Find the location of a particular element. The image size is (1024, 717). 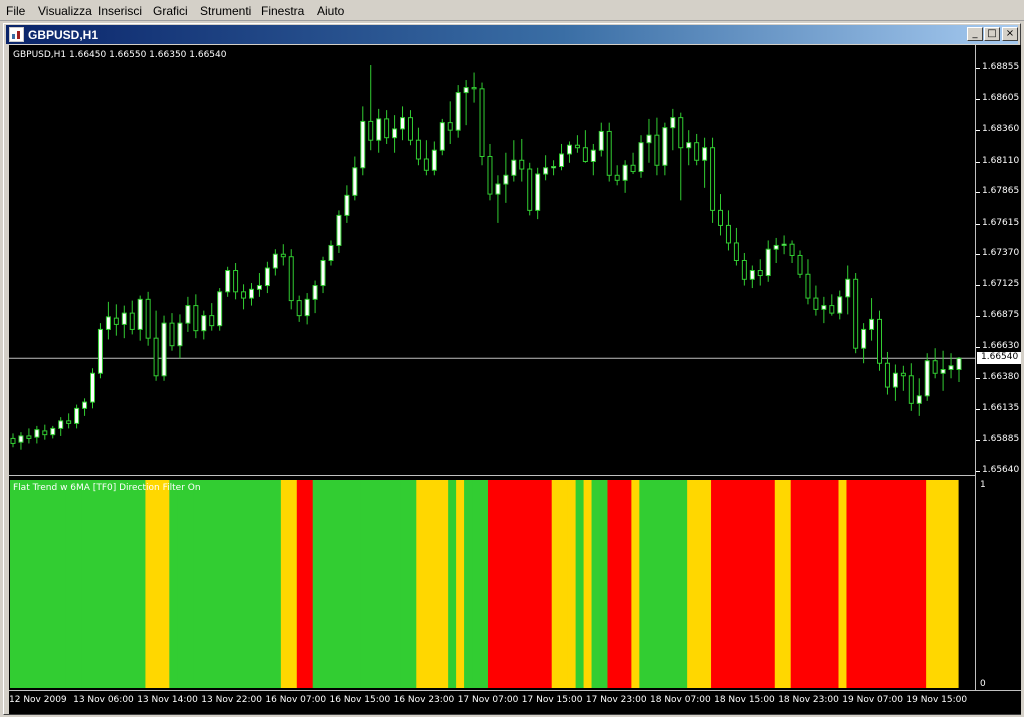

minimize-button: _ is located at coordinates (975, 34).